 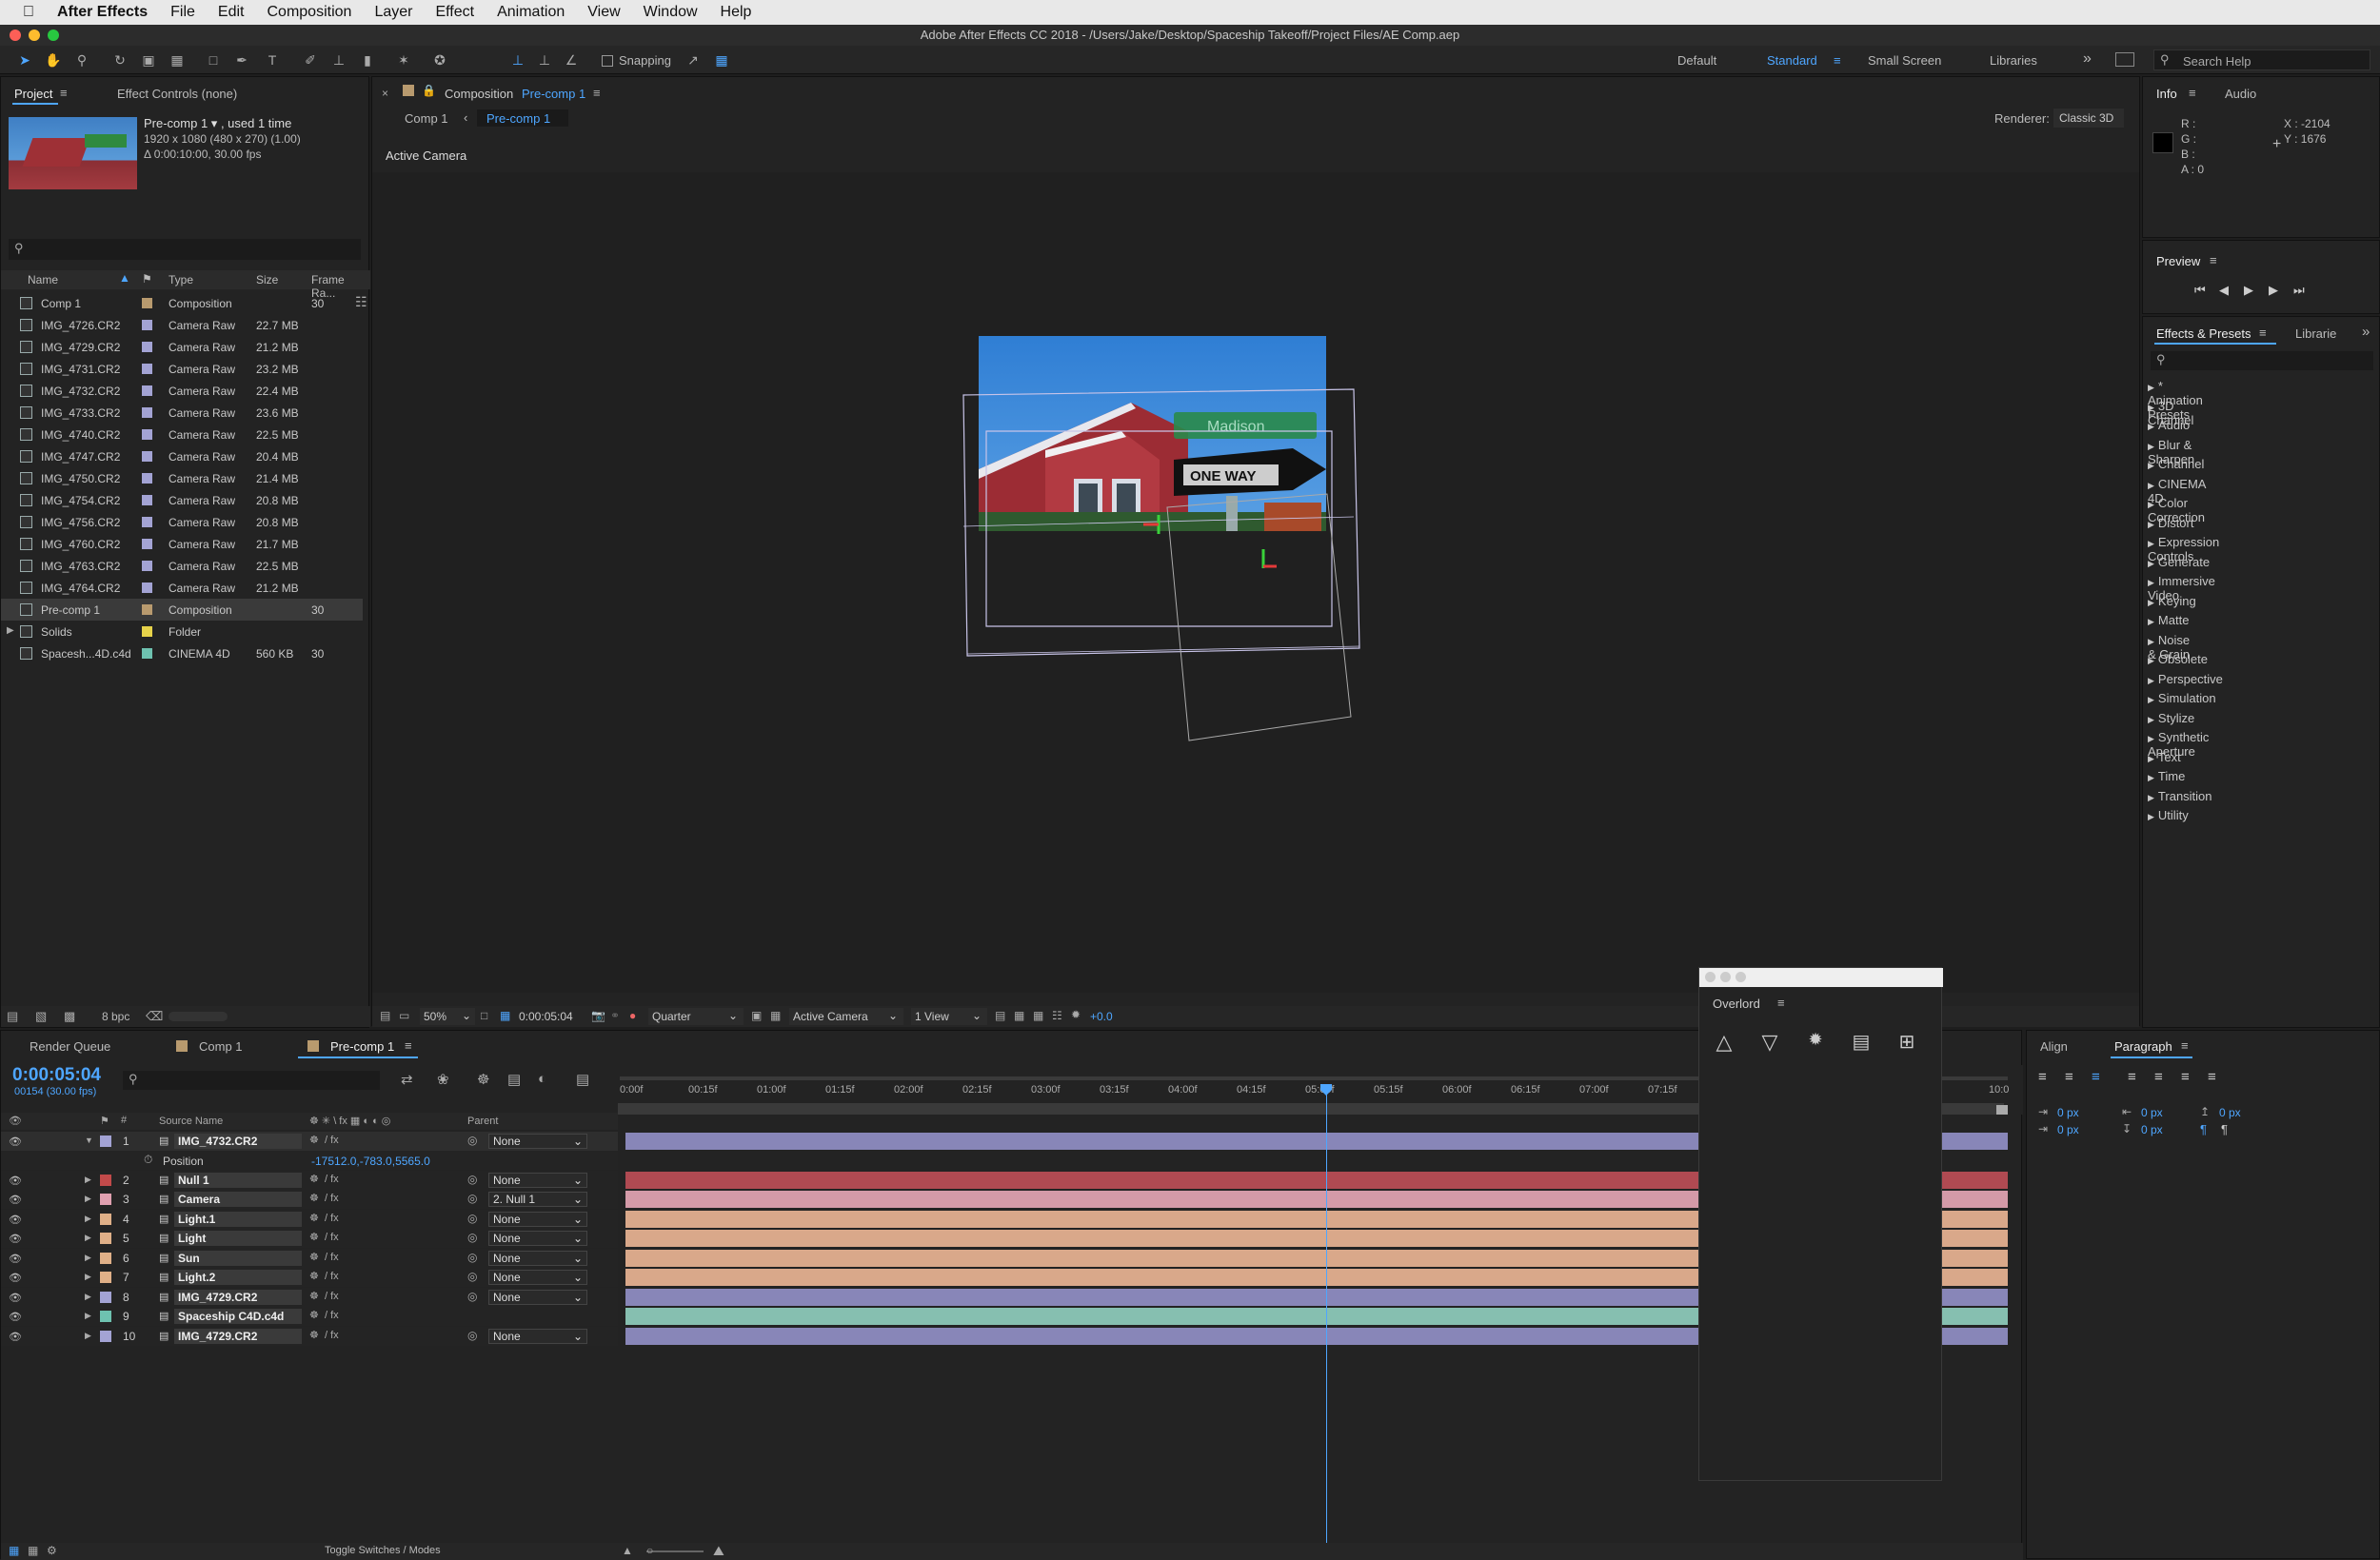 What do you see at coordinates (542, 1079) in the screenshot?
I see `motion-blur-icon: ◐` at bounding box center [542, 1079].